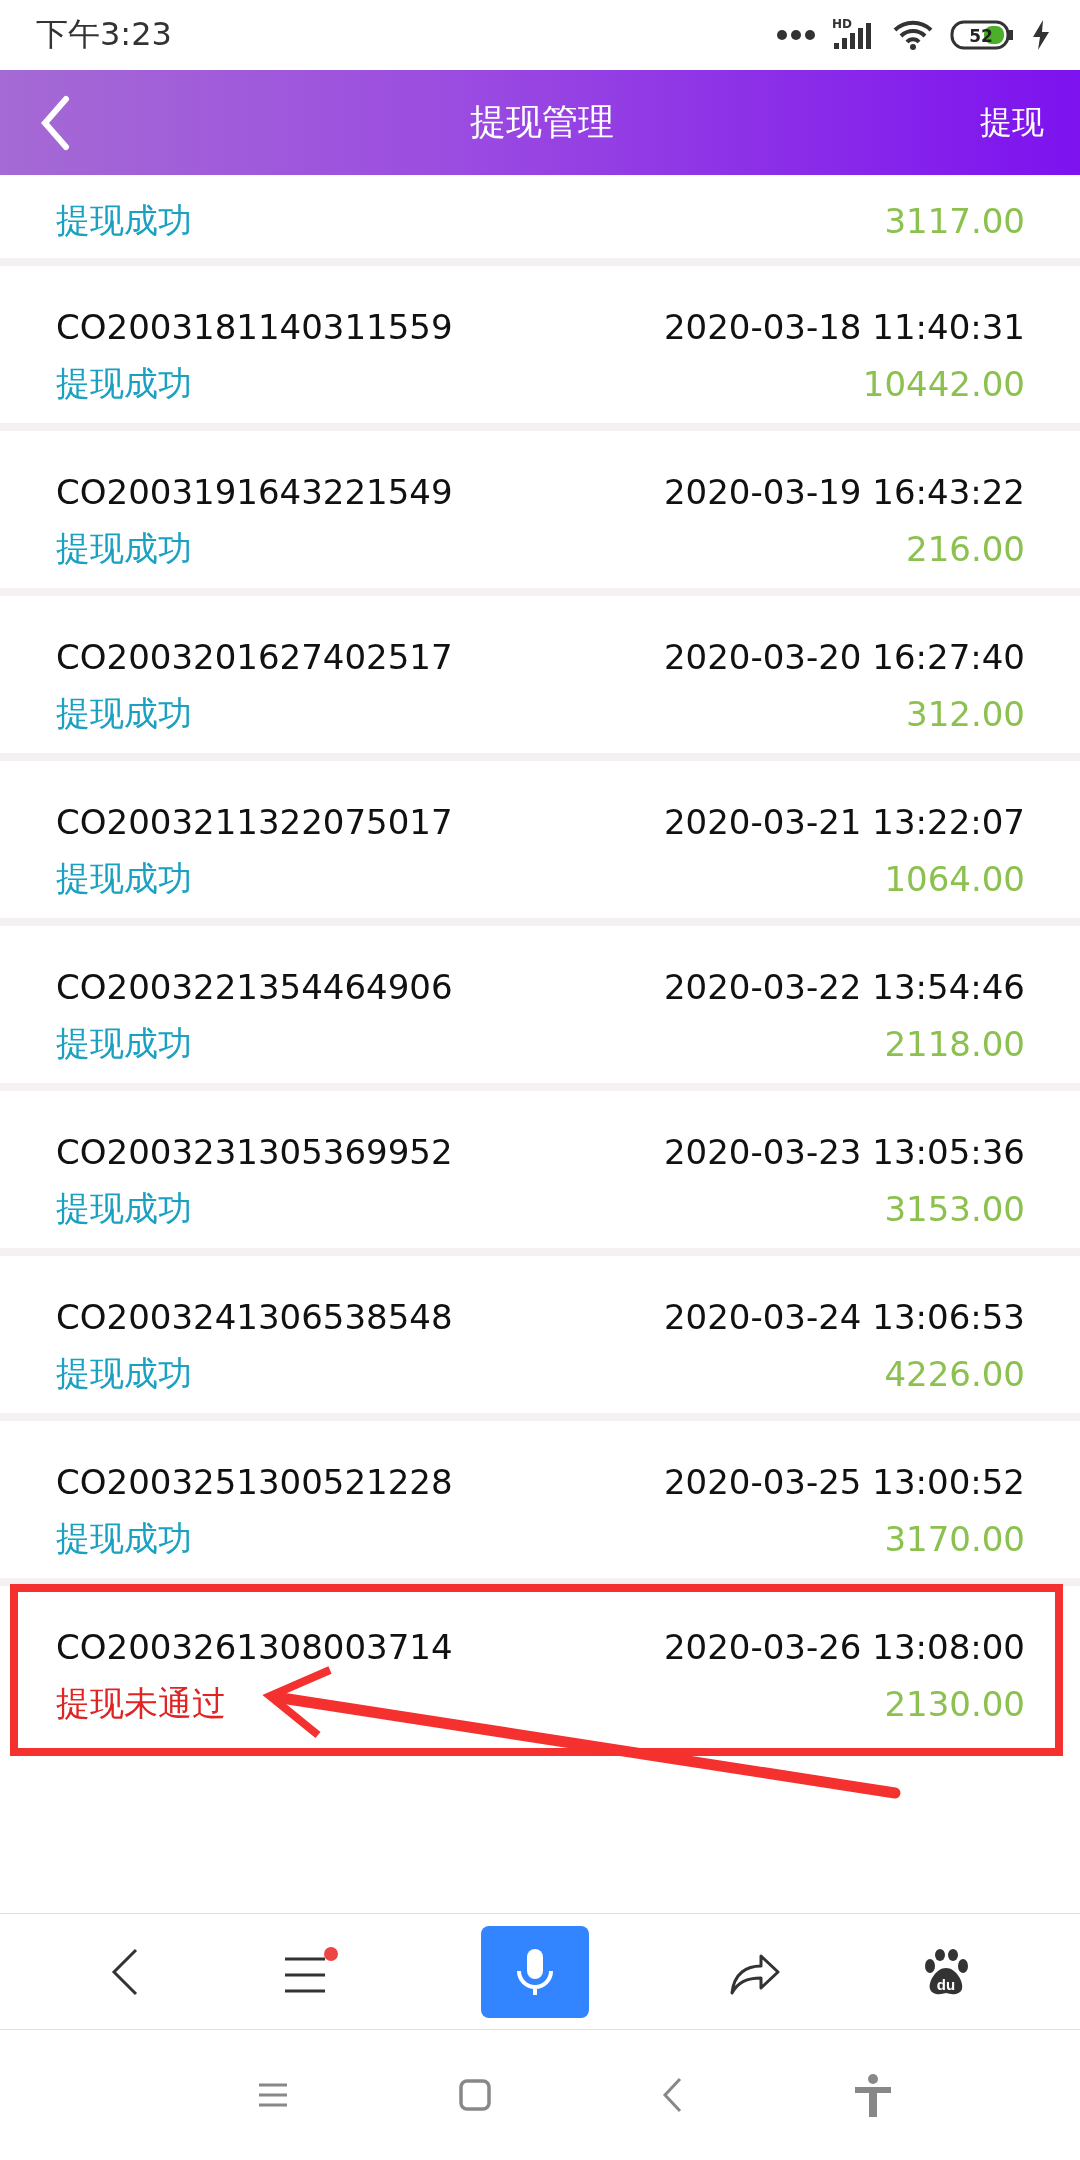 The height and width of the screenshot is (2160, 1080). Describe the element at coordinates (1012, 122) in the screenshot. I see `withdraw-button: 提现` at that location.